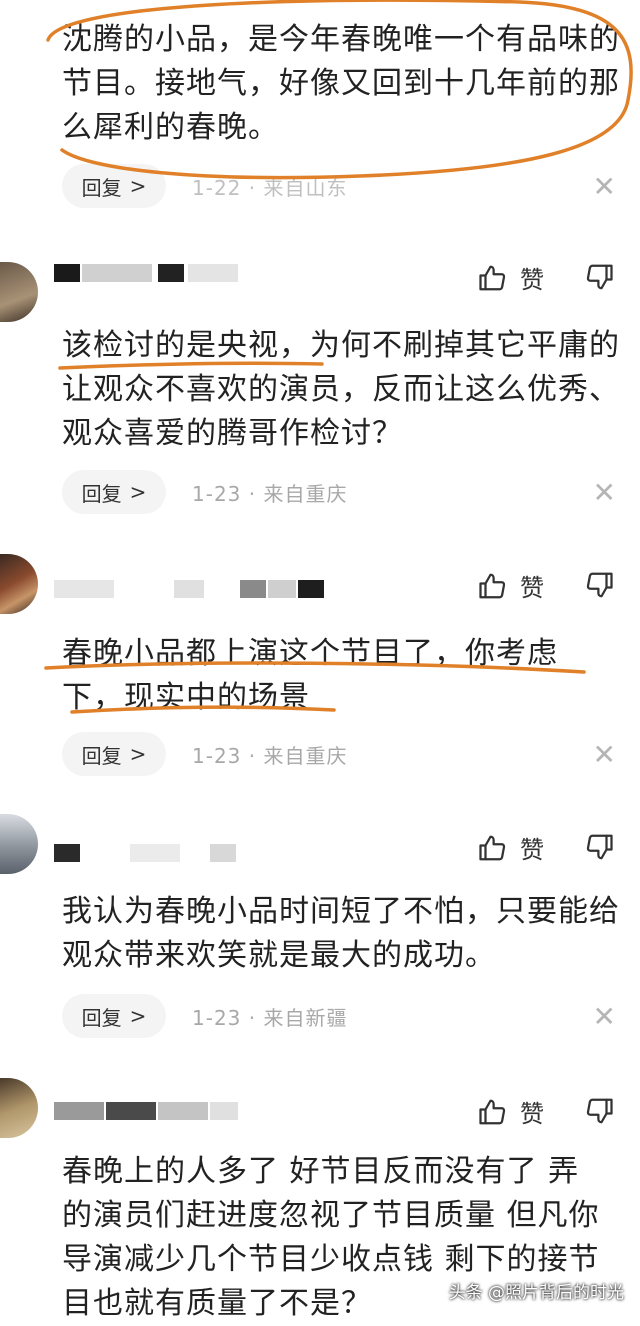  I want to click on comment-meta: 回复 > 1-22 · 来自山东, so click(204, 186).